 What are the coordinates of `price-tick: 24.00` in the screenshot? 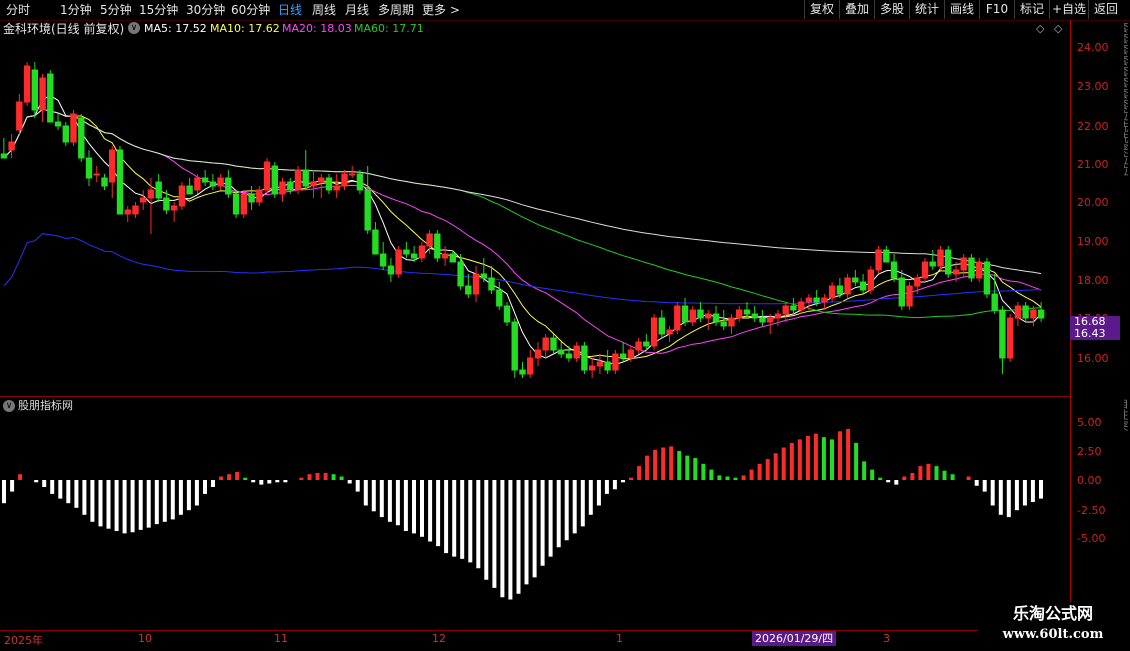 It's located at (1093, 47).